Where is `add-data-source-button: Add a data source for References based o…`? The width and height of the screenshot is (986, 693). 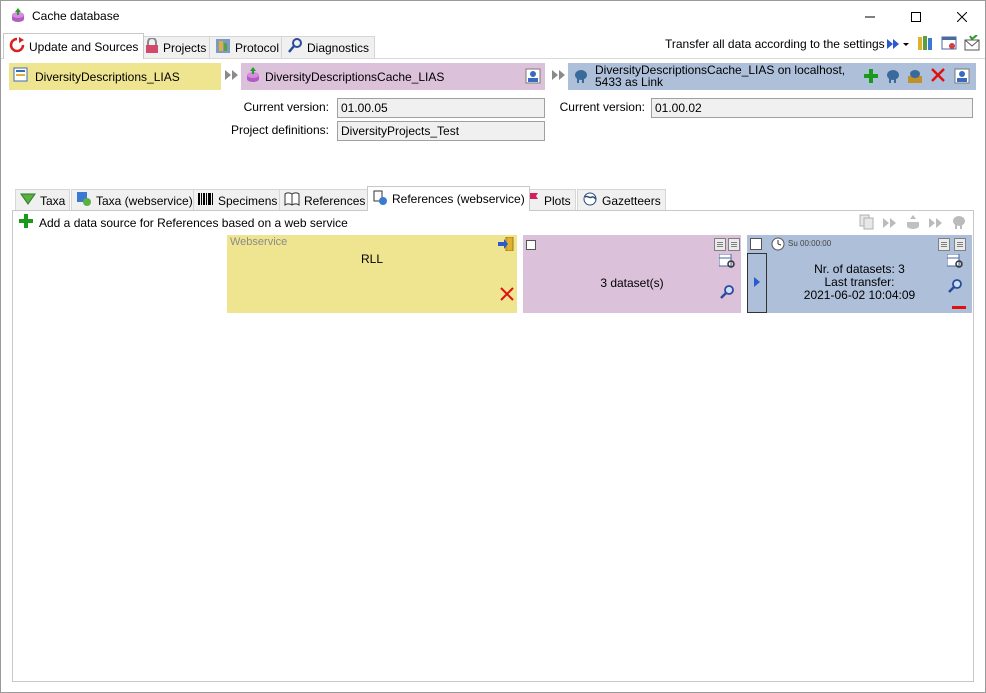
add-data-source-button: Add a data source for References based o… is located at coordinates (183, 222).